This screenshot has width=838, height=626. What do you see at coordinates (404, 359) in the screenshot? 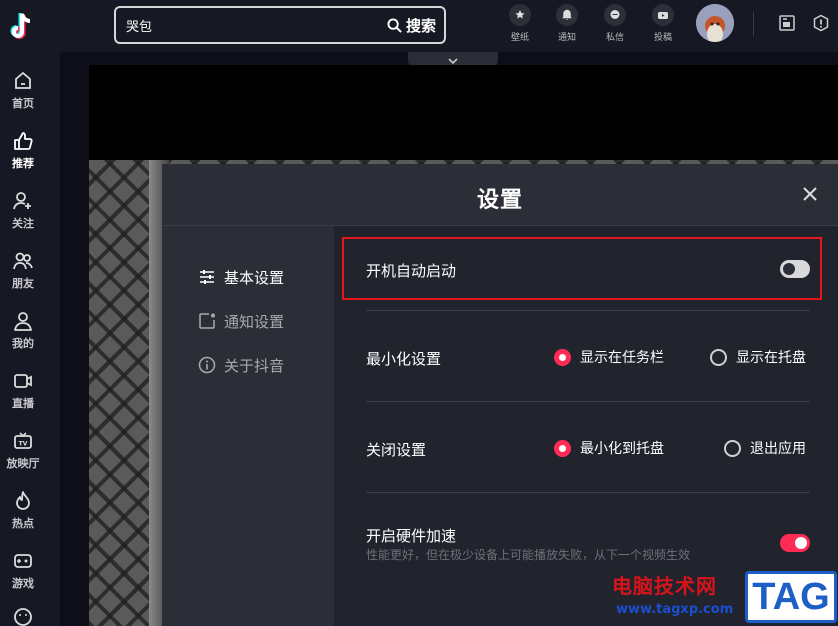
I see `minimize-label: 最小化设置` at bounding box center [404, 359].